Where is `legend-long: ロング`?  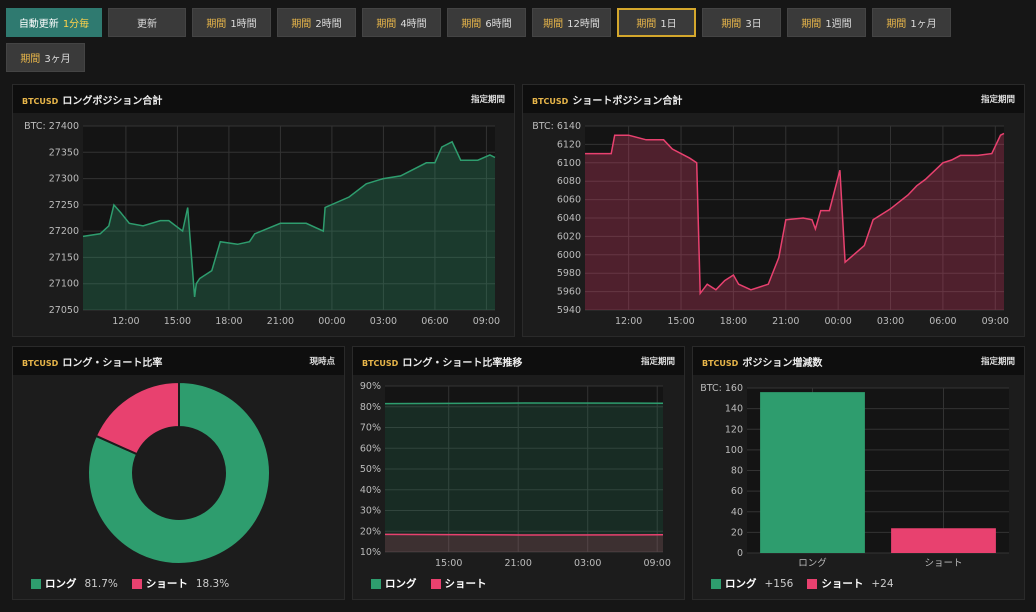 legend-long: ロング is located at coordinates (394, 583).